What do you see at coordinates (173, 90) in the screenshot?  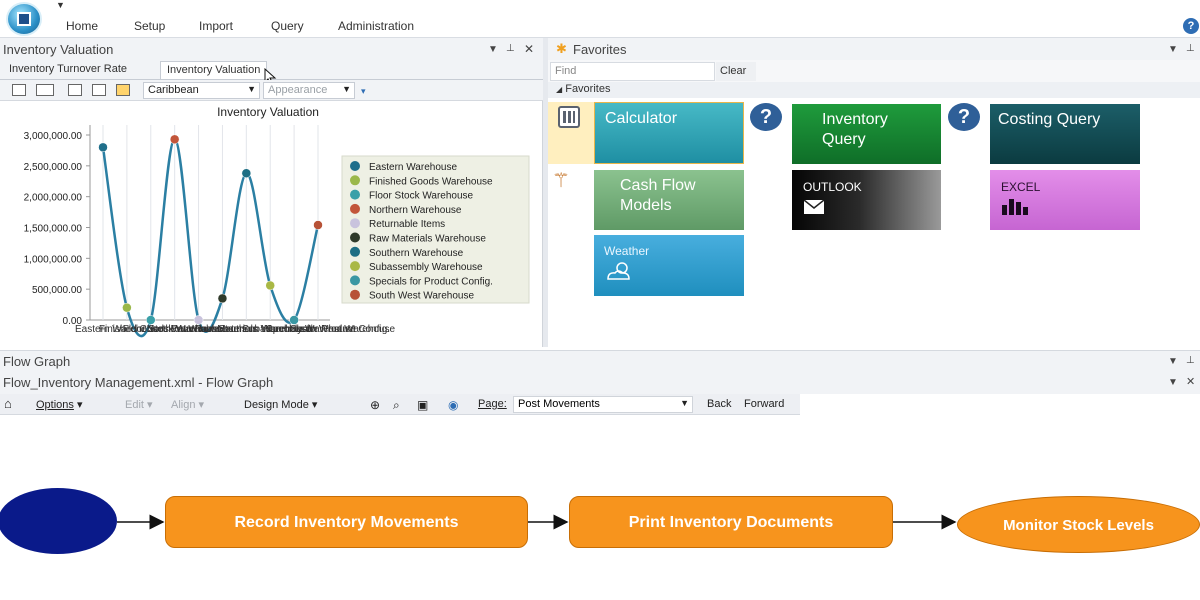 I see `theme-select-value: Caribbean` at bounding box center [173, 90].